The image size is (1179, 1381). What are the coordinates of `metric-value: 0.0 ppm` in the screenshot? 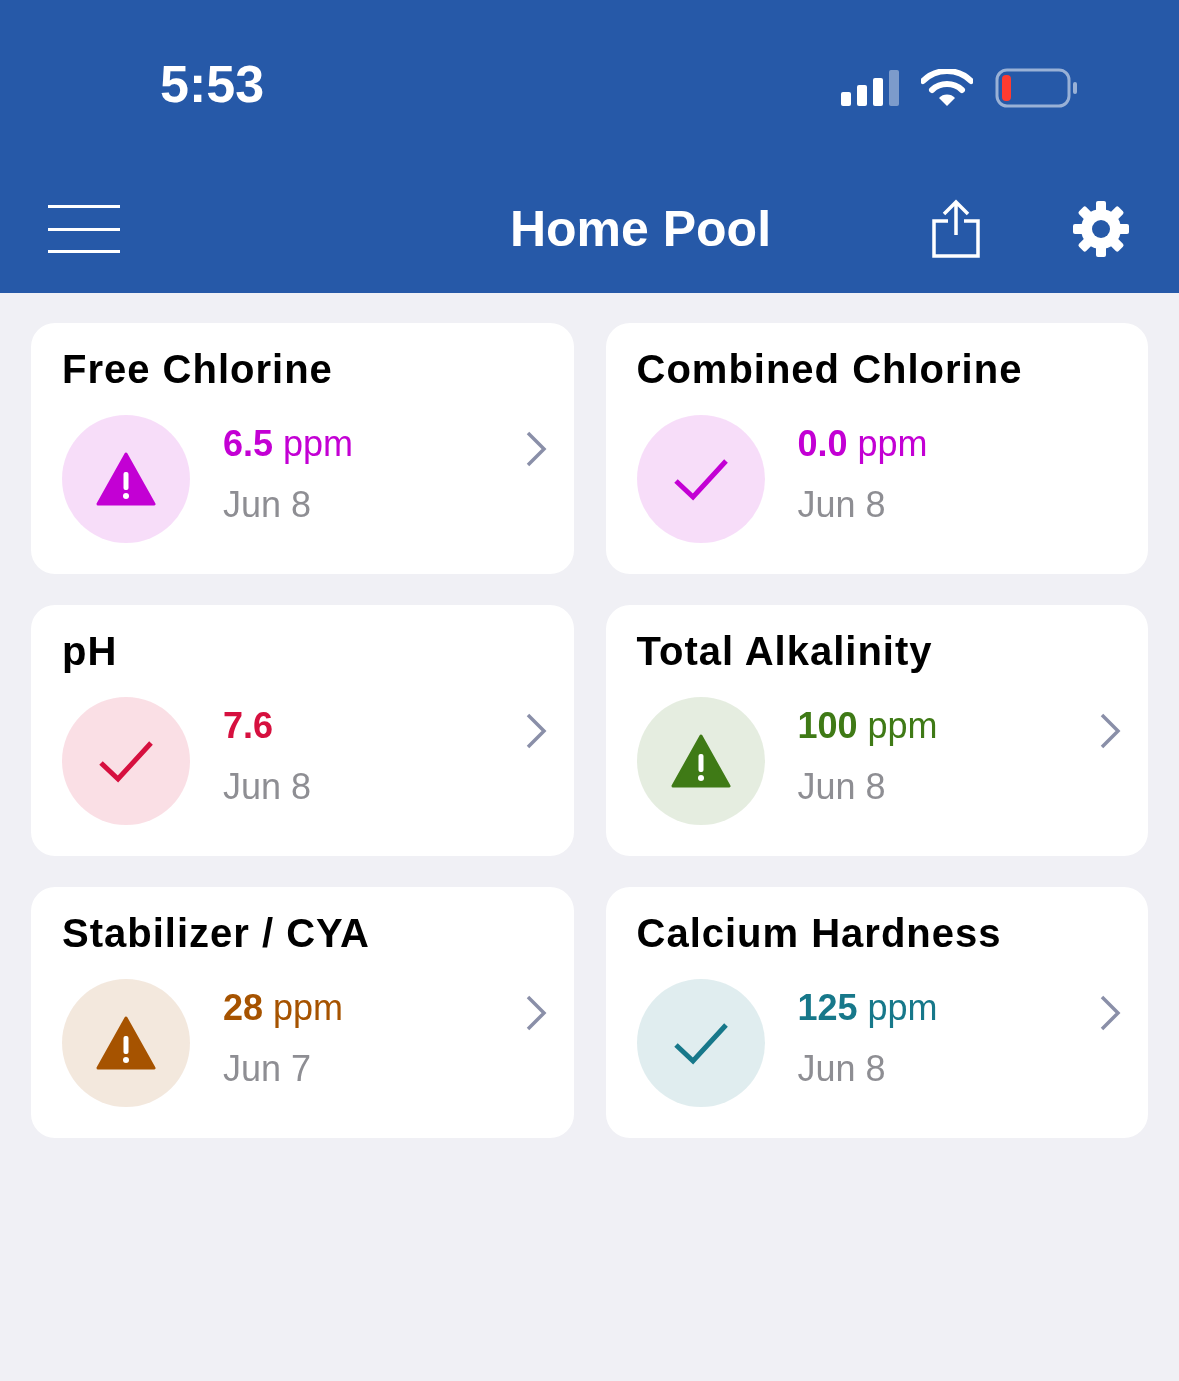 It's located at (863, 444).